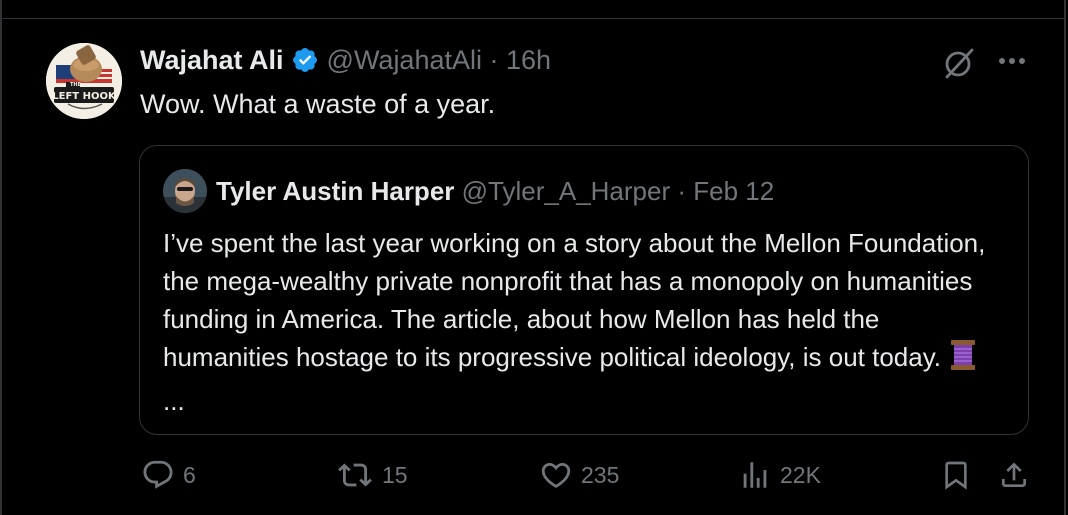 The width and height of the screenshot is (1068, 515). What do you see at coordinates (158, 474) in the screenshot?
I see `reply-icon` at bounding box center [158, 474].